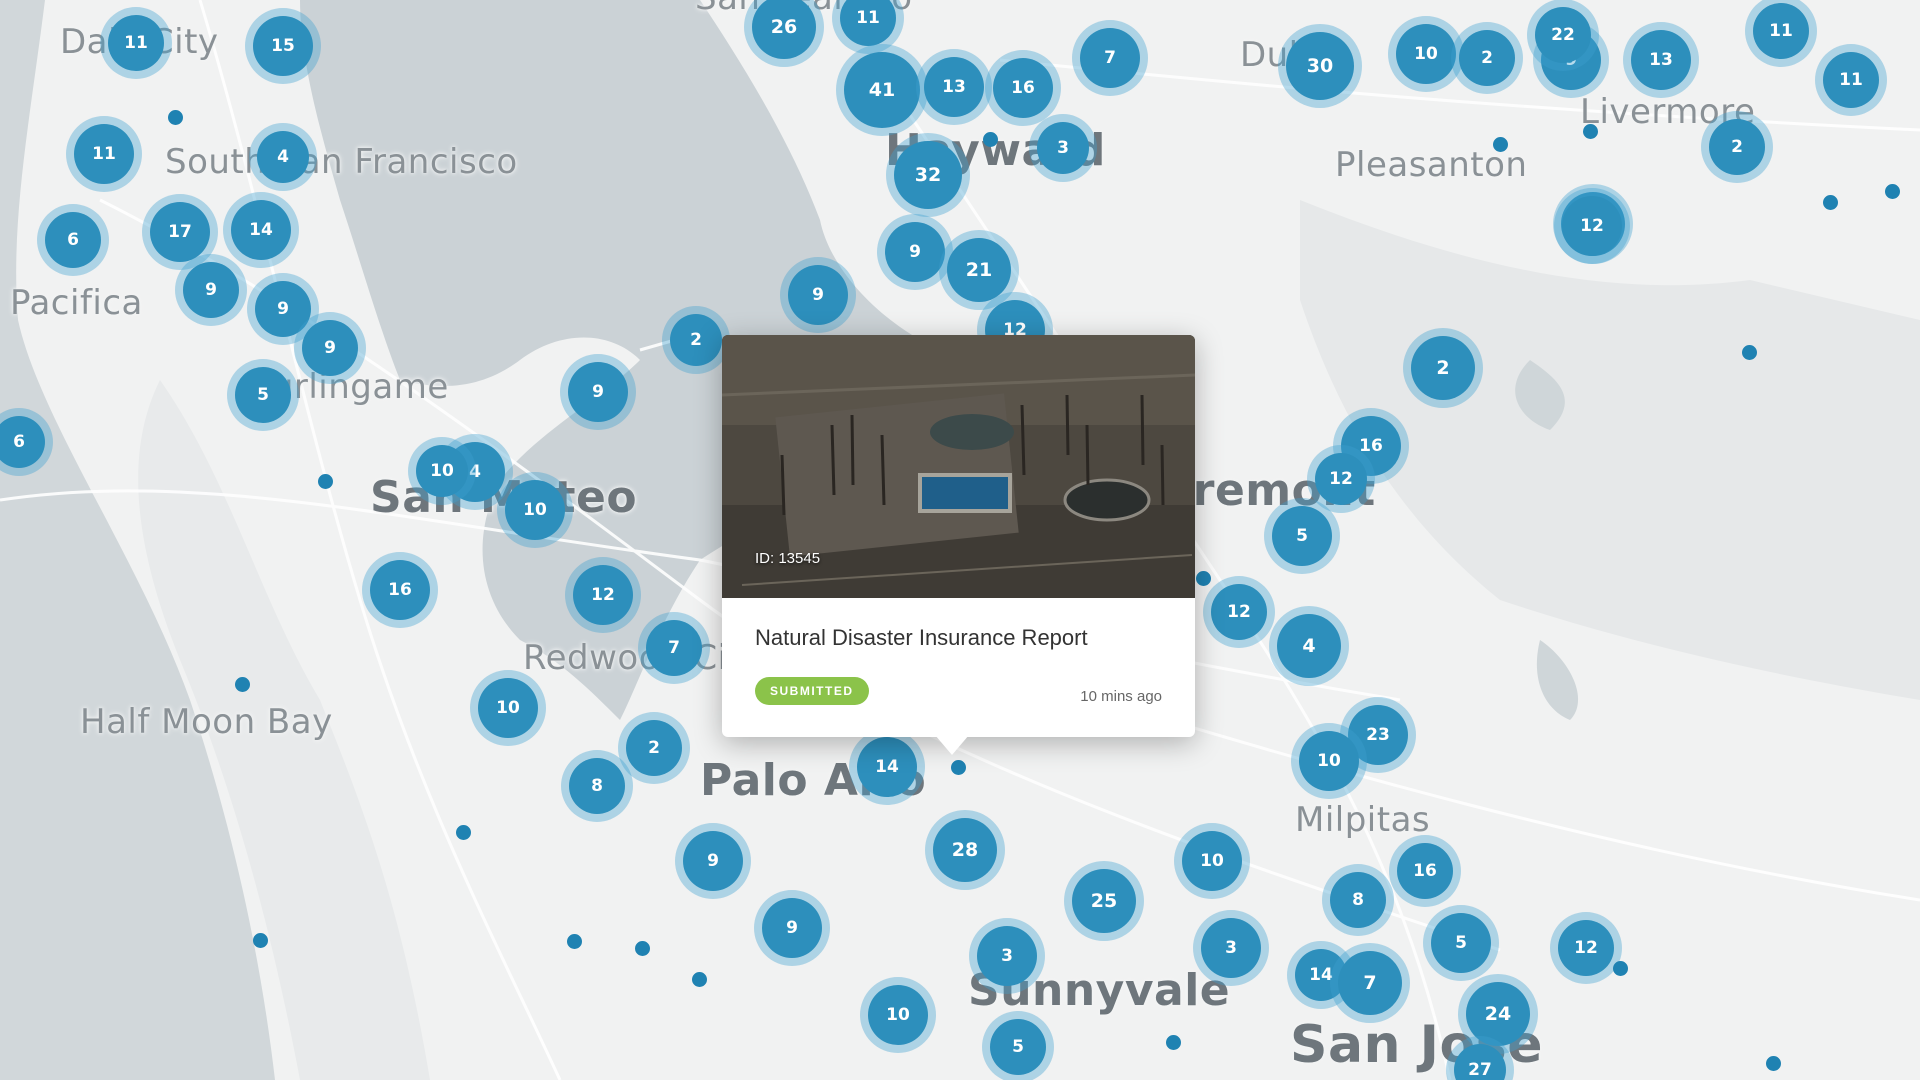 The width and height of the screenshot is (1920, 1080). What do you see at coordinates (1498, 1014) in the screenshot?
I see `cluster-marker: 24` at bounding box center [1498, 1014].